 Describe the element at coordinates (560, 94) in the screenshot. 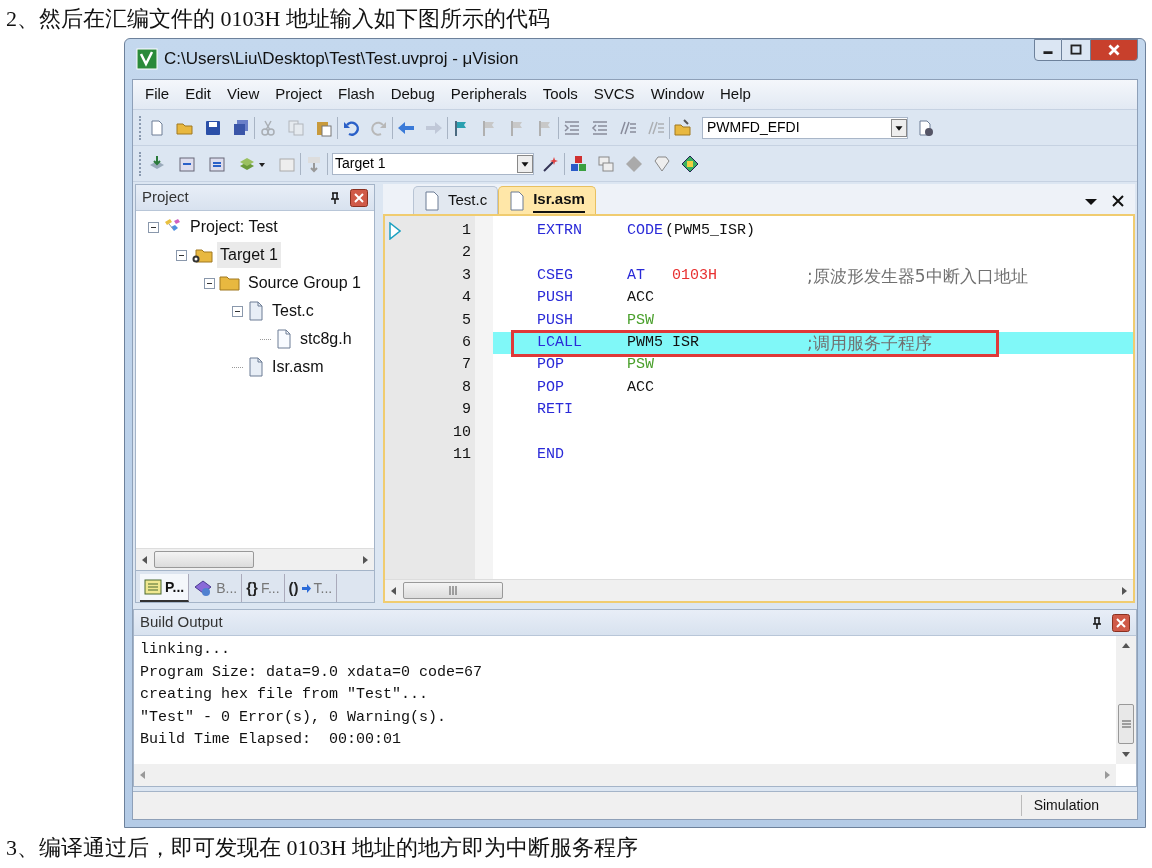

I see `menu-item: Tools` at that location.